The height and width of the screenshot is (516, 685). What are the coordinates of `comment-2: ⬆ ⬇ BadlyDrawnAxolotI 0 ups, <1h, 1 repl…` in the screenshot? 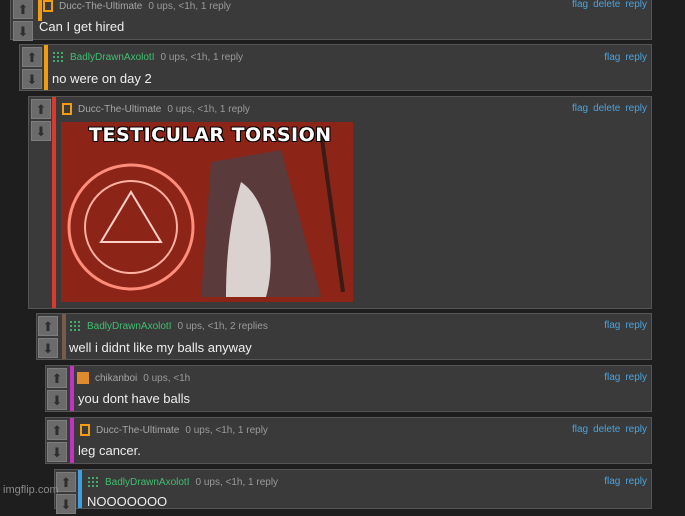 It's located at (335, 67).